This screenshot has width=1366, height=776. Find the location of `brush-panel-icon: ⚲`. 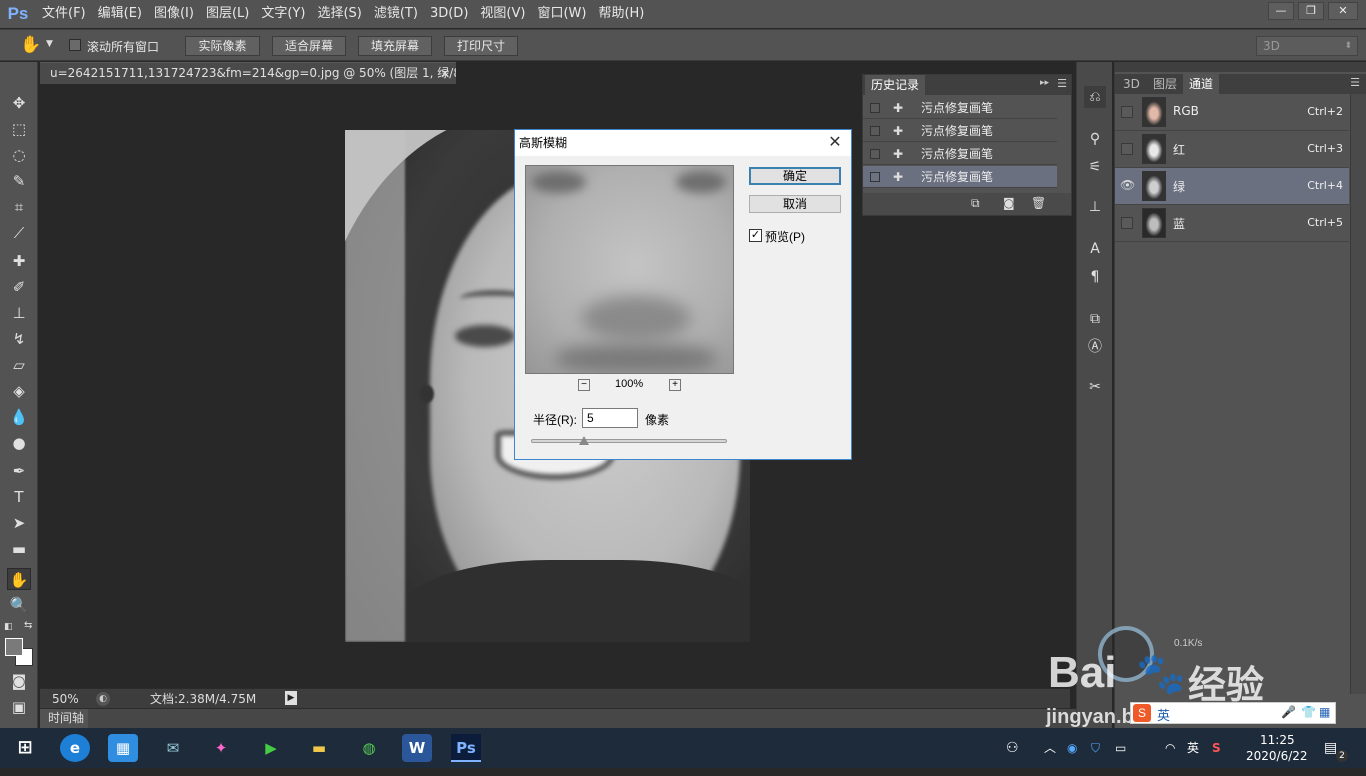

brush-panel-icon: ⚲ is located at coordinates (1095, 139).